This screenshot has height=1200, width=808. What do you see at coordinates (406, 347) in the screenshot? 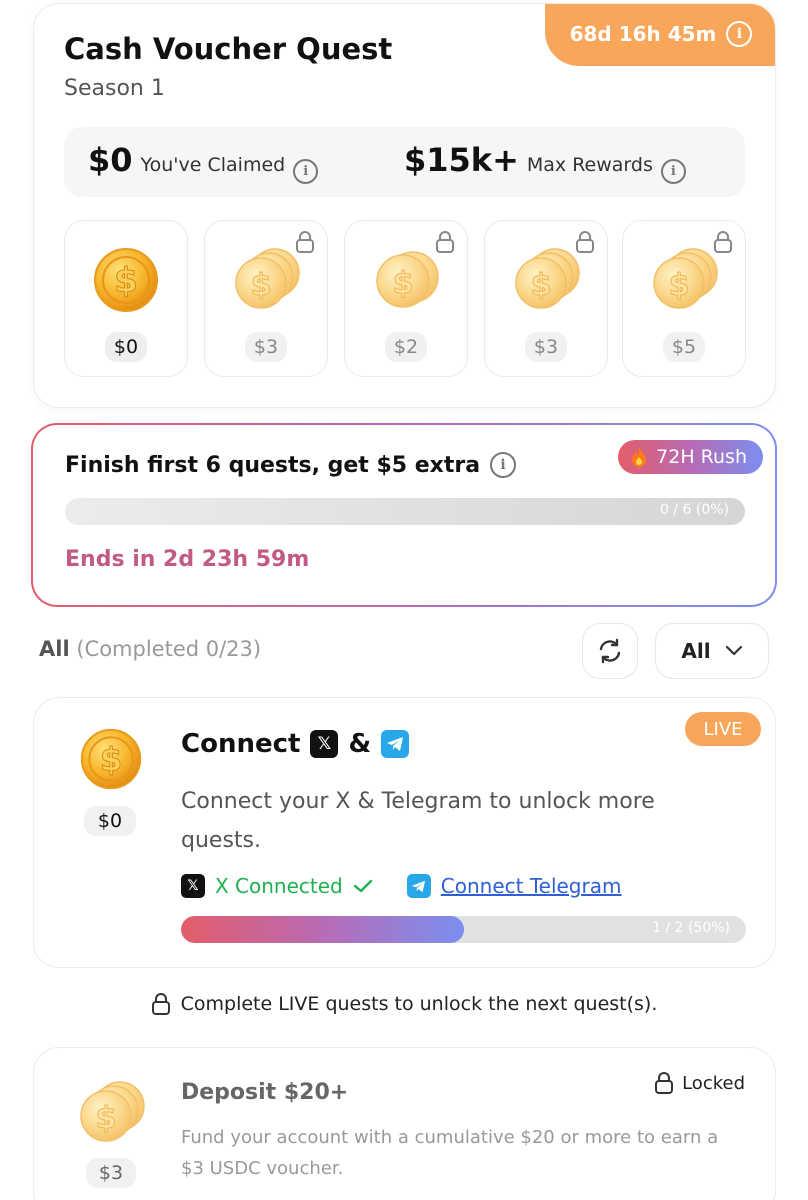
I see `voucher-amount: $2` at bounding box center [406, 347].